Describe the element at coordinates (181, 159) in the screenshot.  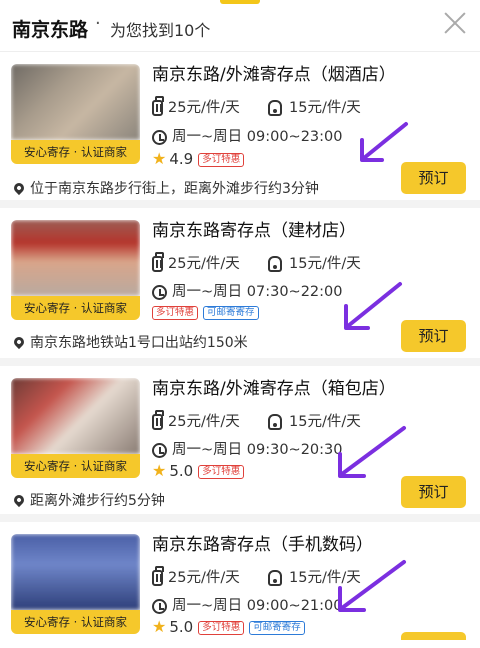
I see `rating-value: 4.9` at that location.